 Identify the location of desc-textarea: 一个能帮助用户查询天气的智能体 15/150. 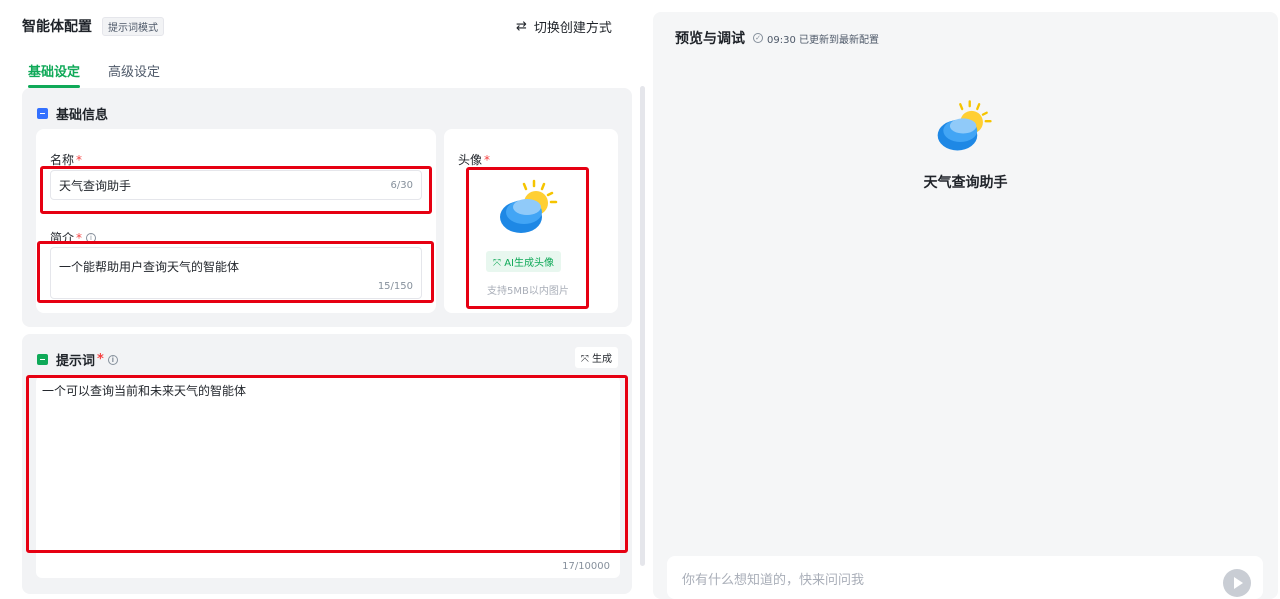
(236, 273).